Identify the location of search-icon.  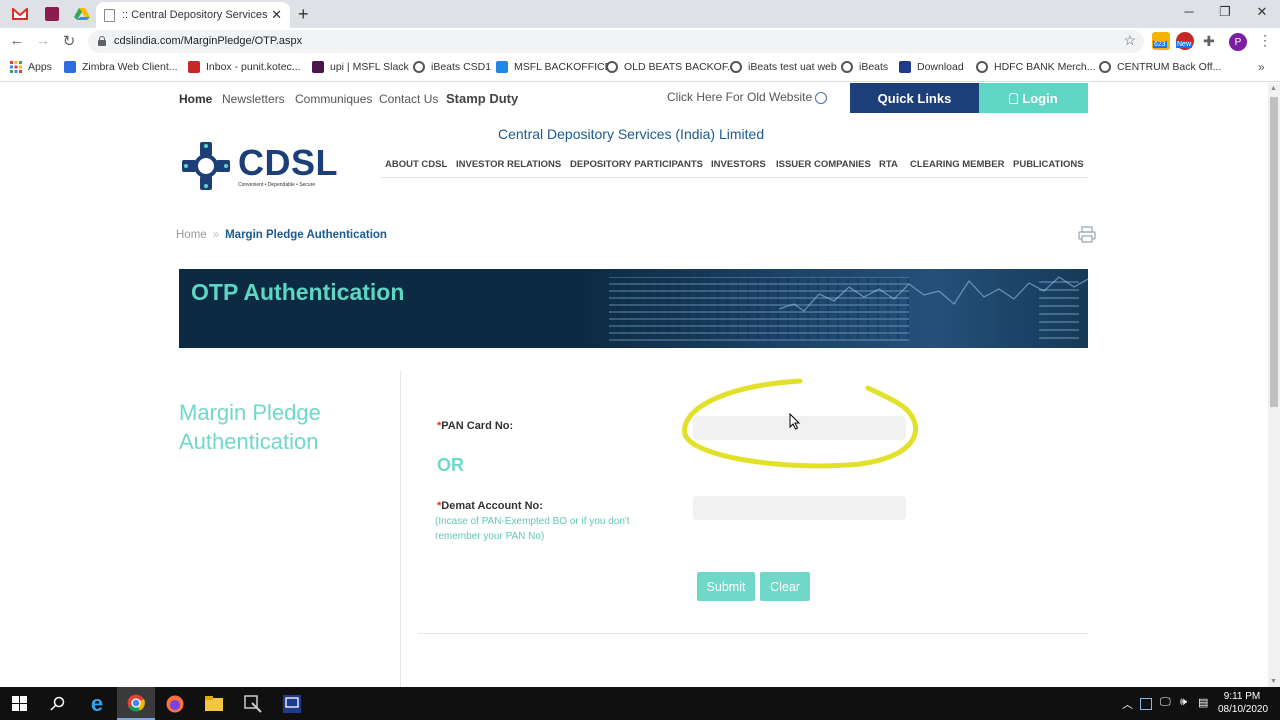
(56, 703).